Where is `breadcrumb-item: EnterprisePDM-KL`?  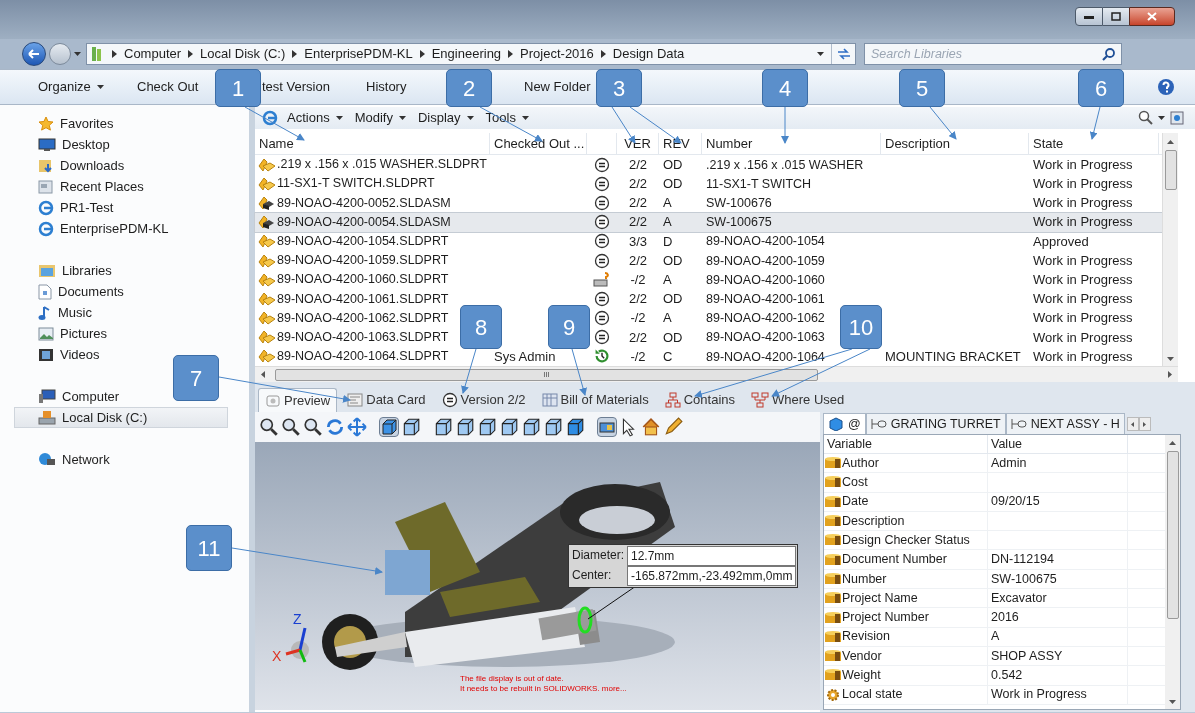 breadcrumb-item: EnterprisePDM-KL is located at coordinates (358, 54).